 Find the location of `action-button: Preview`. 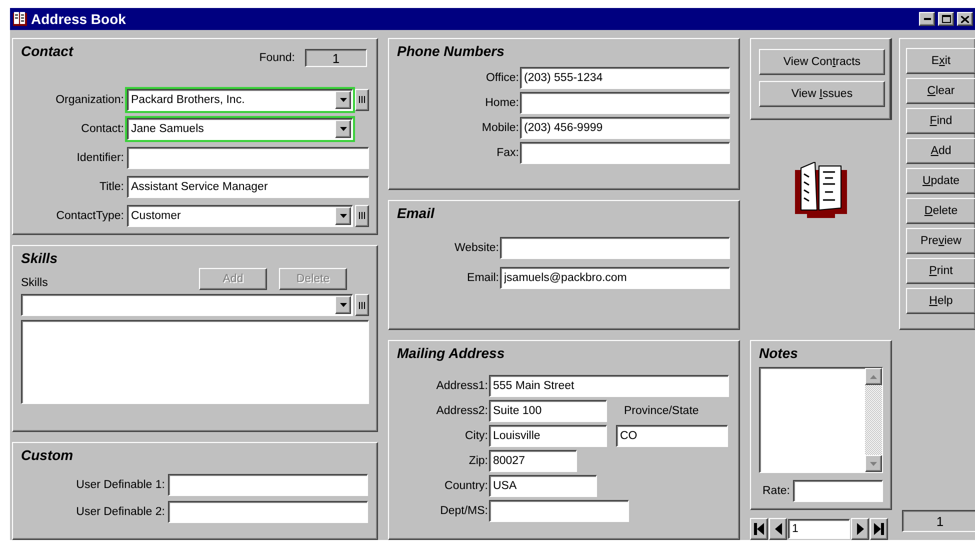

action-button: Preview is located at coordinates (940, 241).